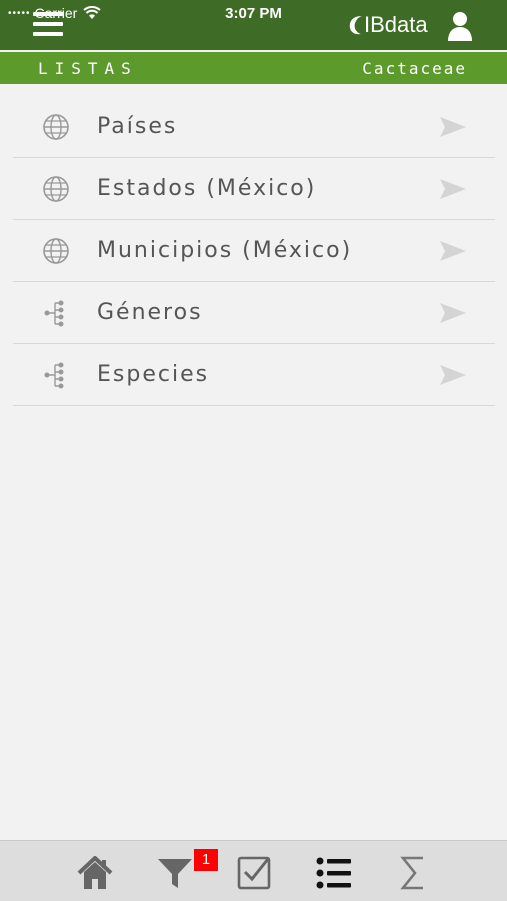 This screenshot has width=507, height=901. What do you see at coordinates (207, 188) in the screenshot?
I see `list-item-label: Estados (México)` at bounding box center [207, 188].